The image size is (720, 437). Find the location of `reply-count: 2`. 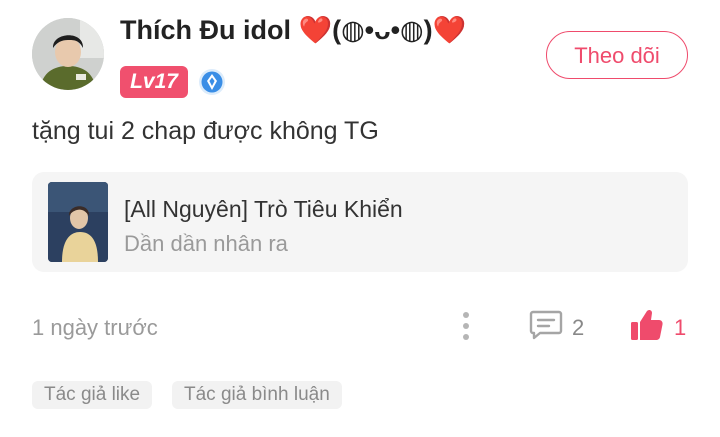

reply-count: 2 is located at coordinates (578, 327).